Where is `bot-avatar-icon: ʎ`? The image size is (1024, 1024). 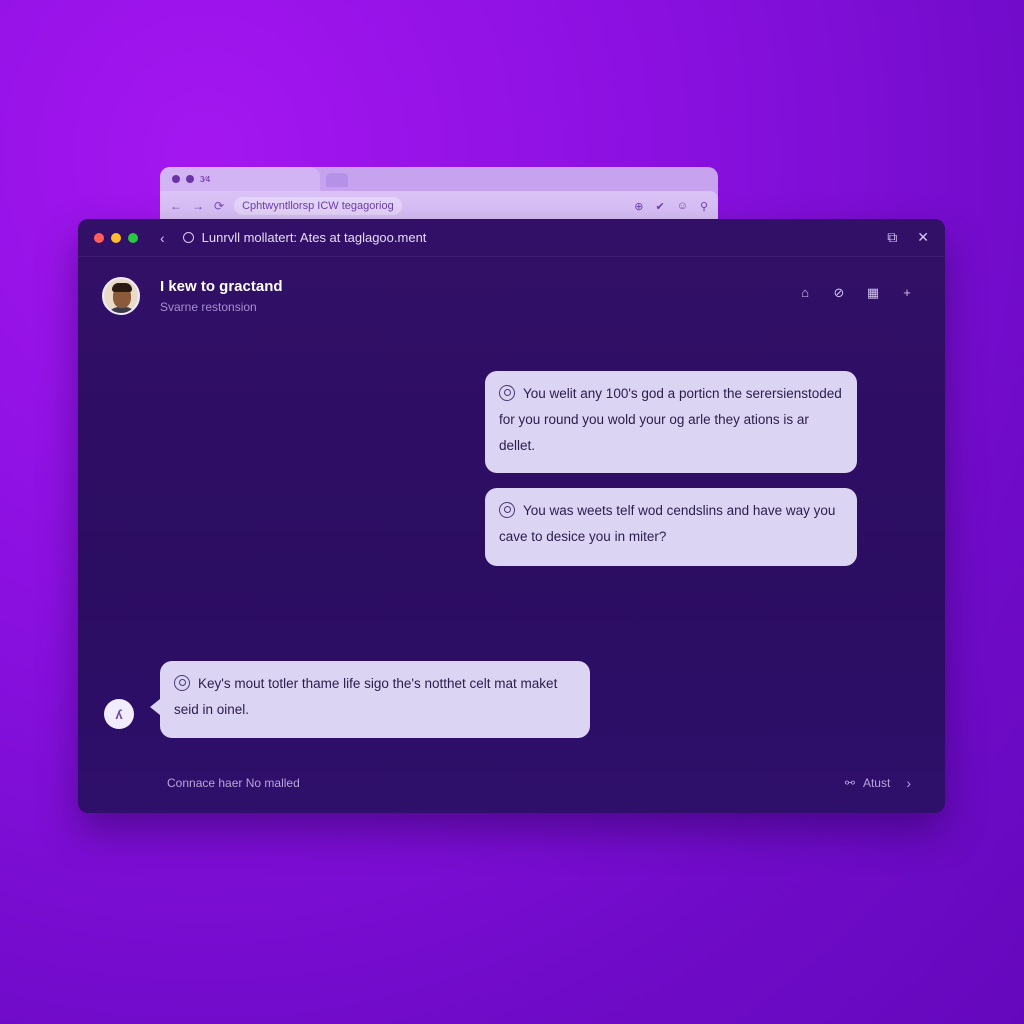 bot-avatar-icon: ʎ is located at coordinates (119, 714).